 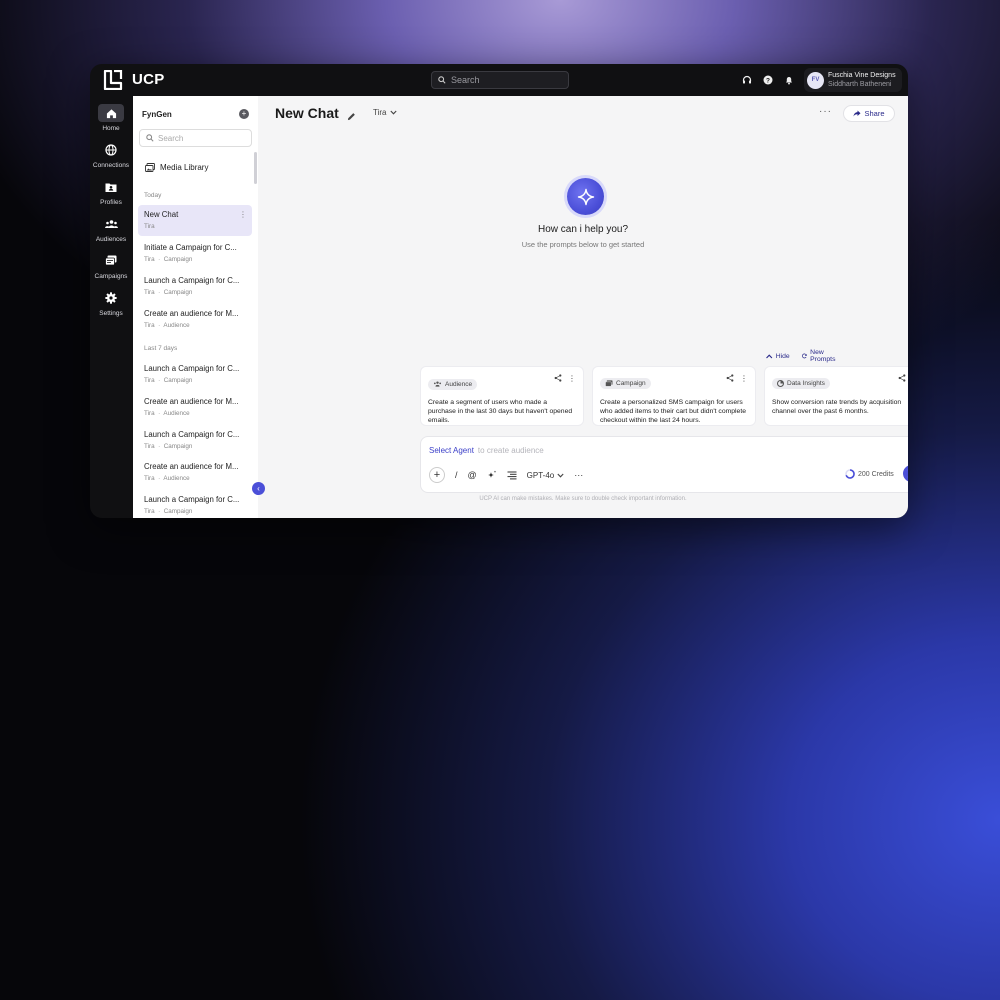 I want to click on collapse-panel-button: ‹, so click(x=258, y=488).